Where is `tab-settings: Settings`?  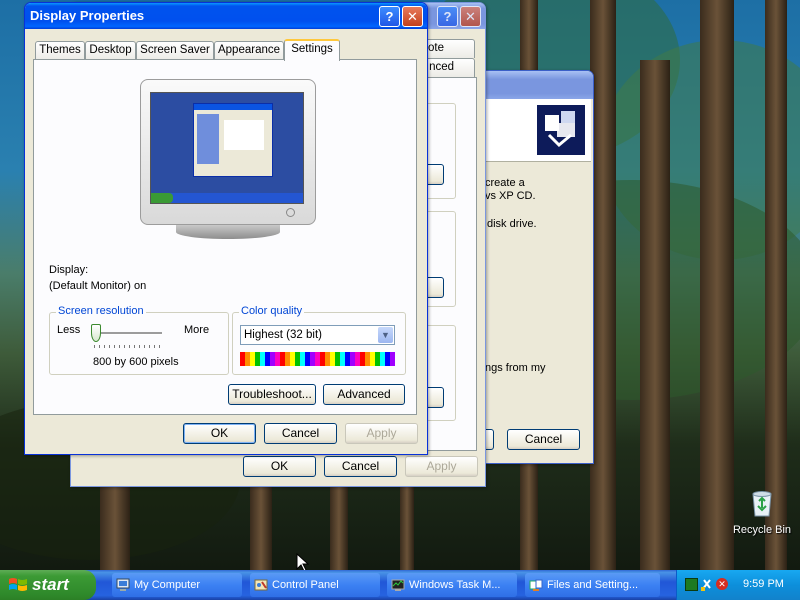 tab-settings: Settings is located at coordinates (312, 50).